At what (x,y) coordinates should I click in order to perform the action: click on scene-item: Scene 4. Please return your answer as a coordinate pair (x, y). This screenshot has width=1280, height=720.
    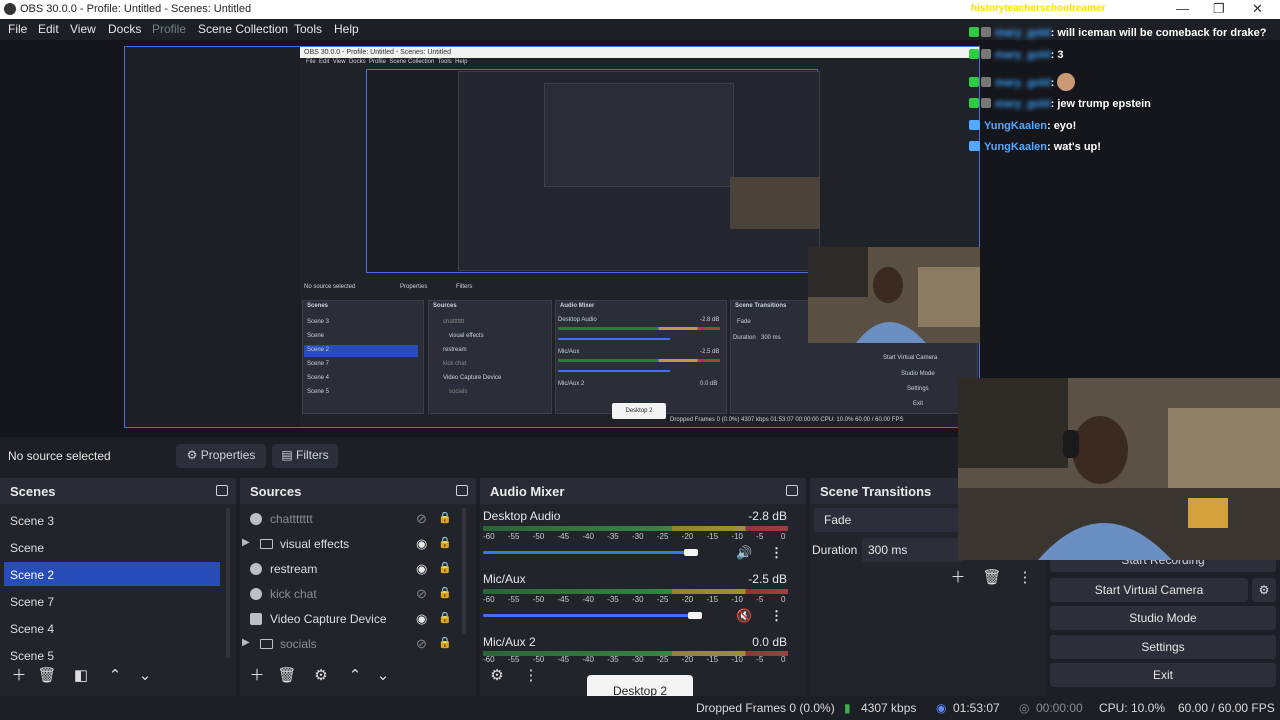
    Looking at the image, I should click on (112, 628).